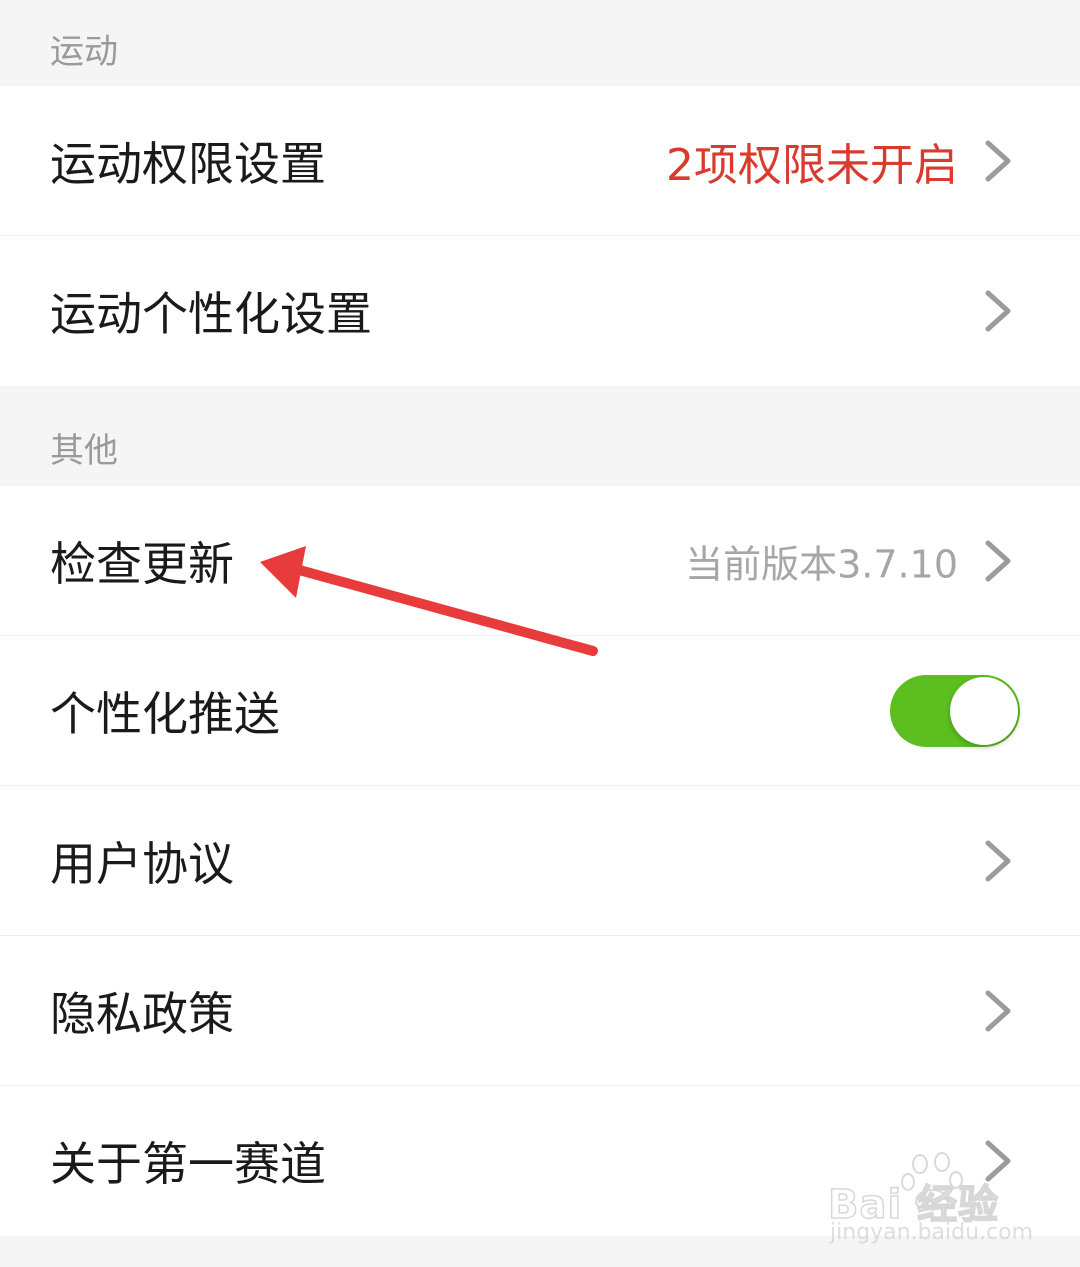  I want to click on settings-row-sport-personalization: 运动个性化设置, so click(540, 311).